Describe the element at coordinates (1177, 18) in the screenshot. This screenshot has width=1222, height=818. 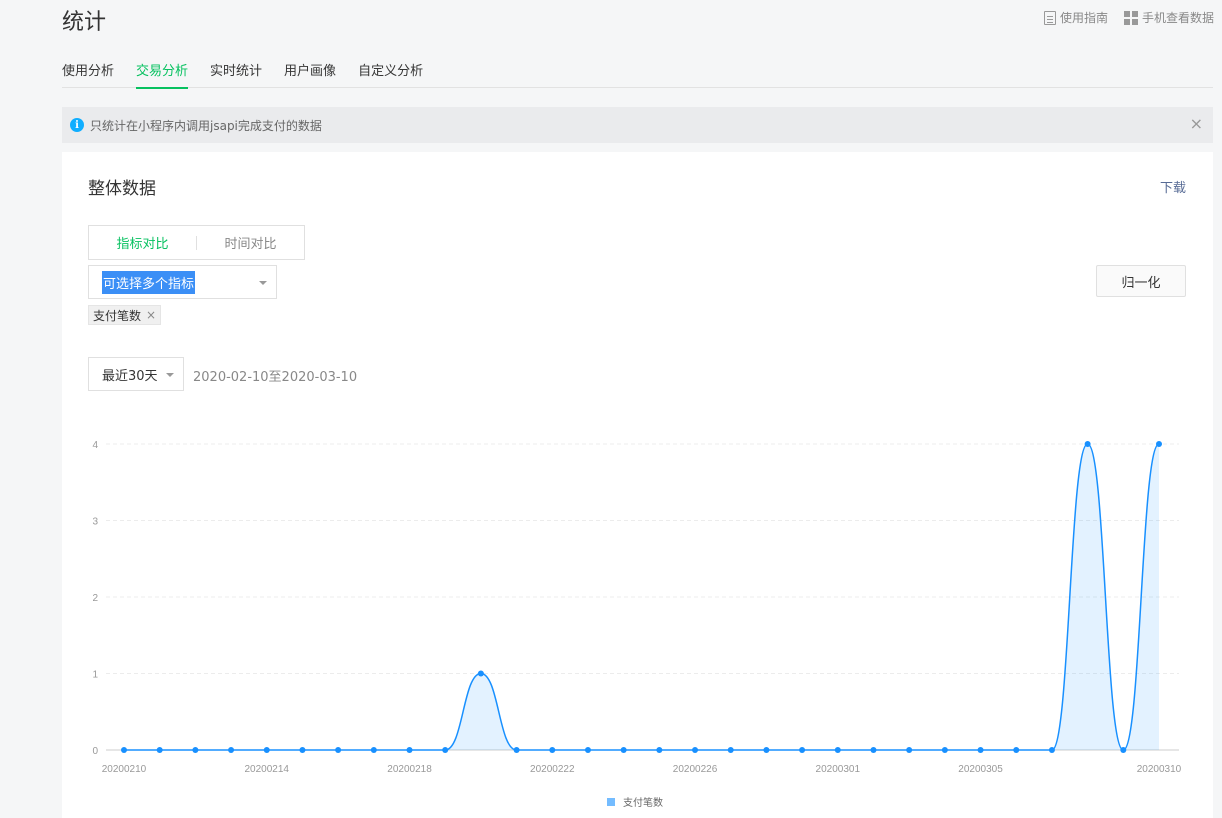
I see `mobile-view-link-label: 手机查看数据` at that location.